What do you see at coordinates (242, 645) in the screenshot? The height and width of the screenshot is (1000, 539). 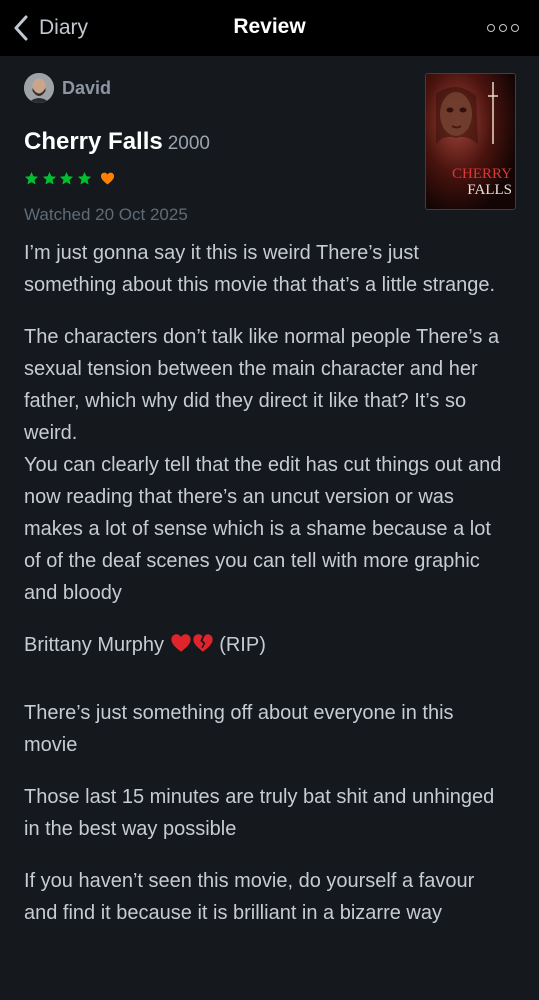 I see `review-text: (RIP)` at bounding box center [242, 645].